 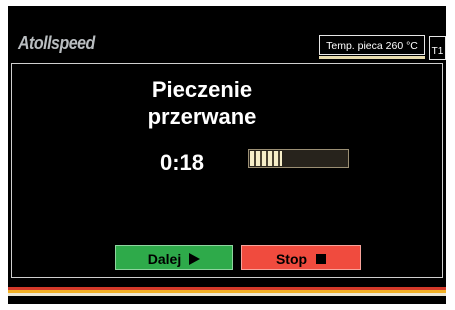 What do you see at coordinates (437, 48) in the screenshot?
I see `tray-tag: T1` at bounding box center [437, 48].